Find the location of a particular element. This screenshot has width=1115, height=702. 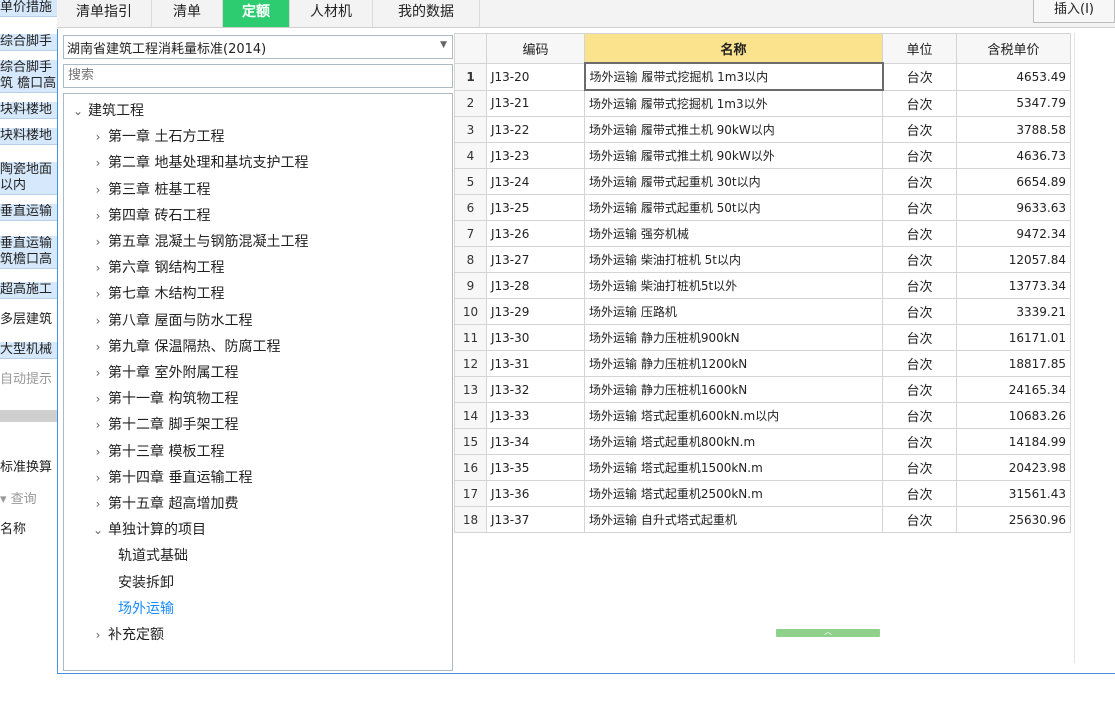

tree-node: 轨道式基础 is located at coordinates (153, 556).